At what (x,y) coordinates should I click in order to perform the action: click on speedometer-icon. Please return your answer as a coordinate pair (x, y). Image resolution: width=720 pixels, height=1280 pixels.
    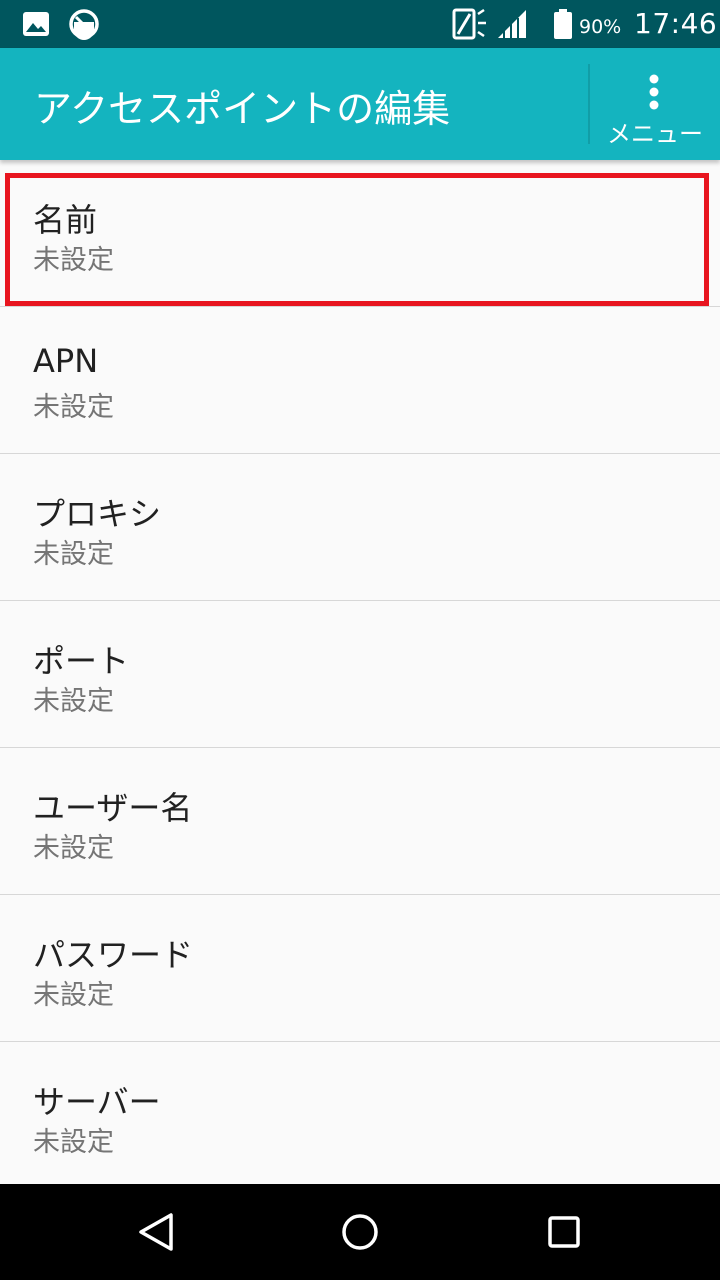
    Looking at the image, I should click on (84, 24).